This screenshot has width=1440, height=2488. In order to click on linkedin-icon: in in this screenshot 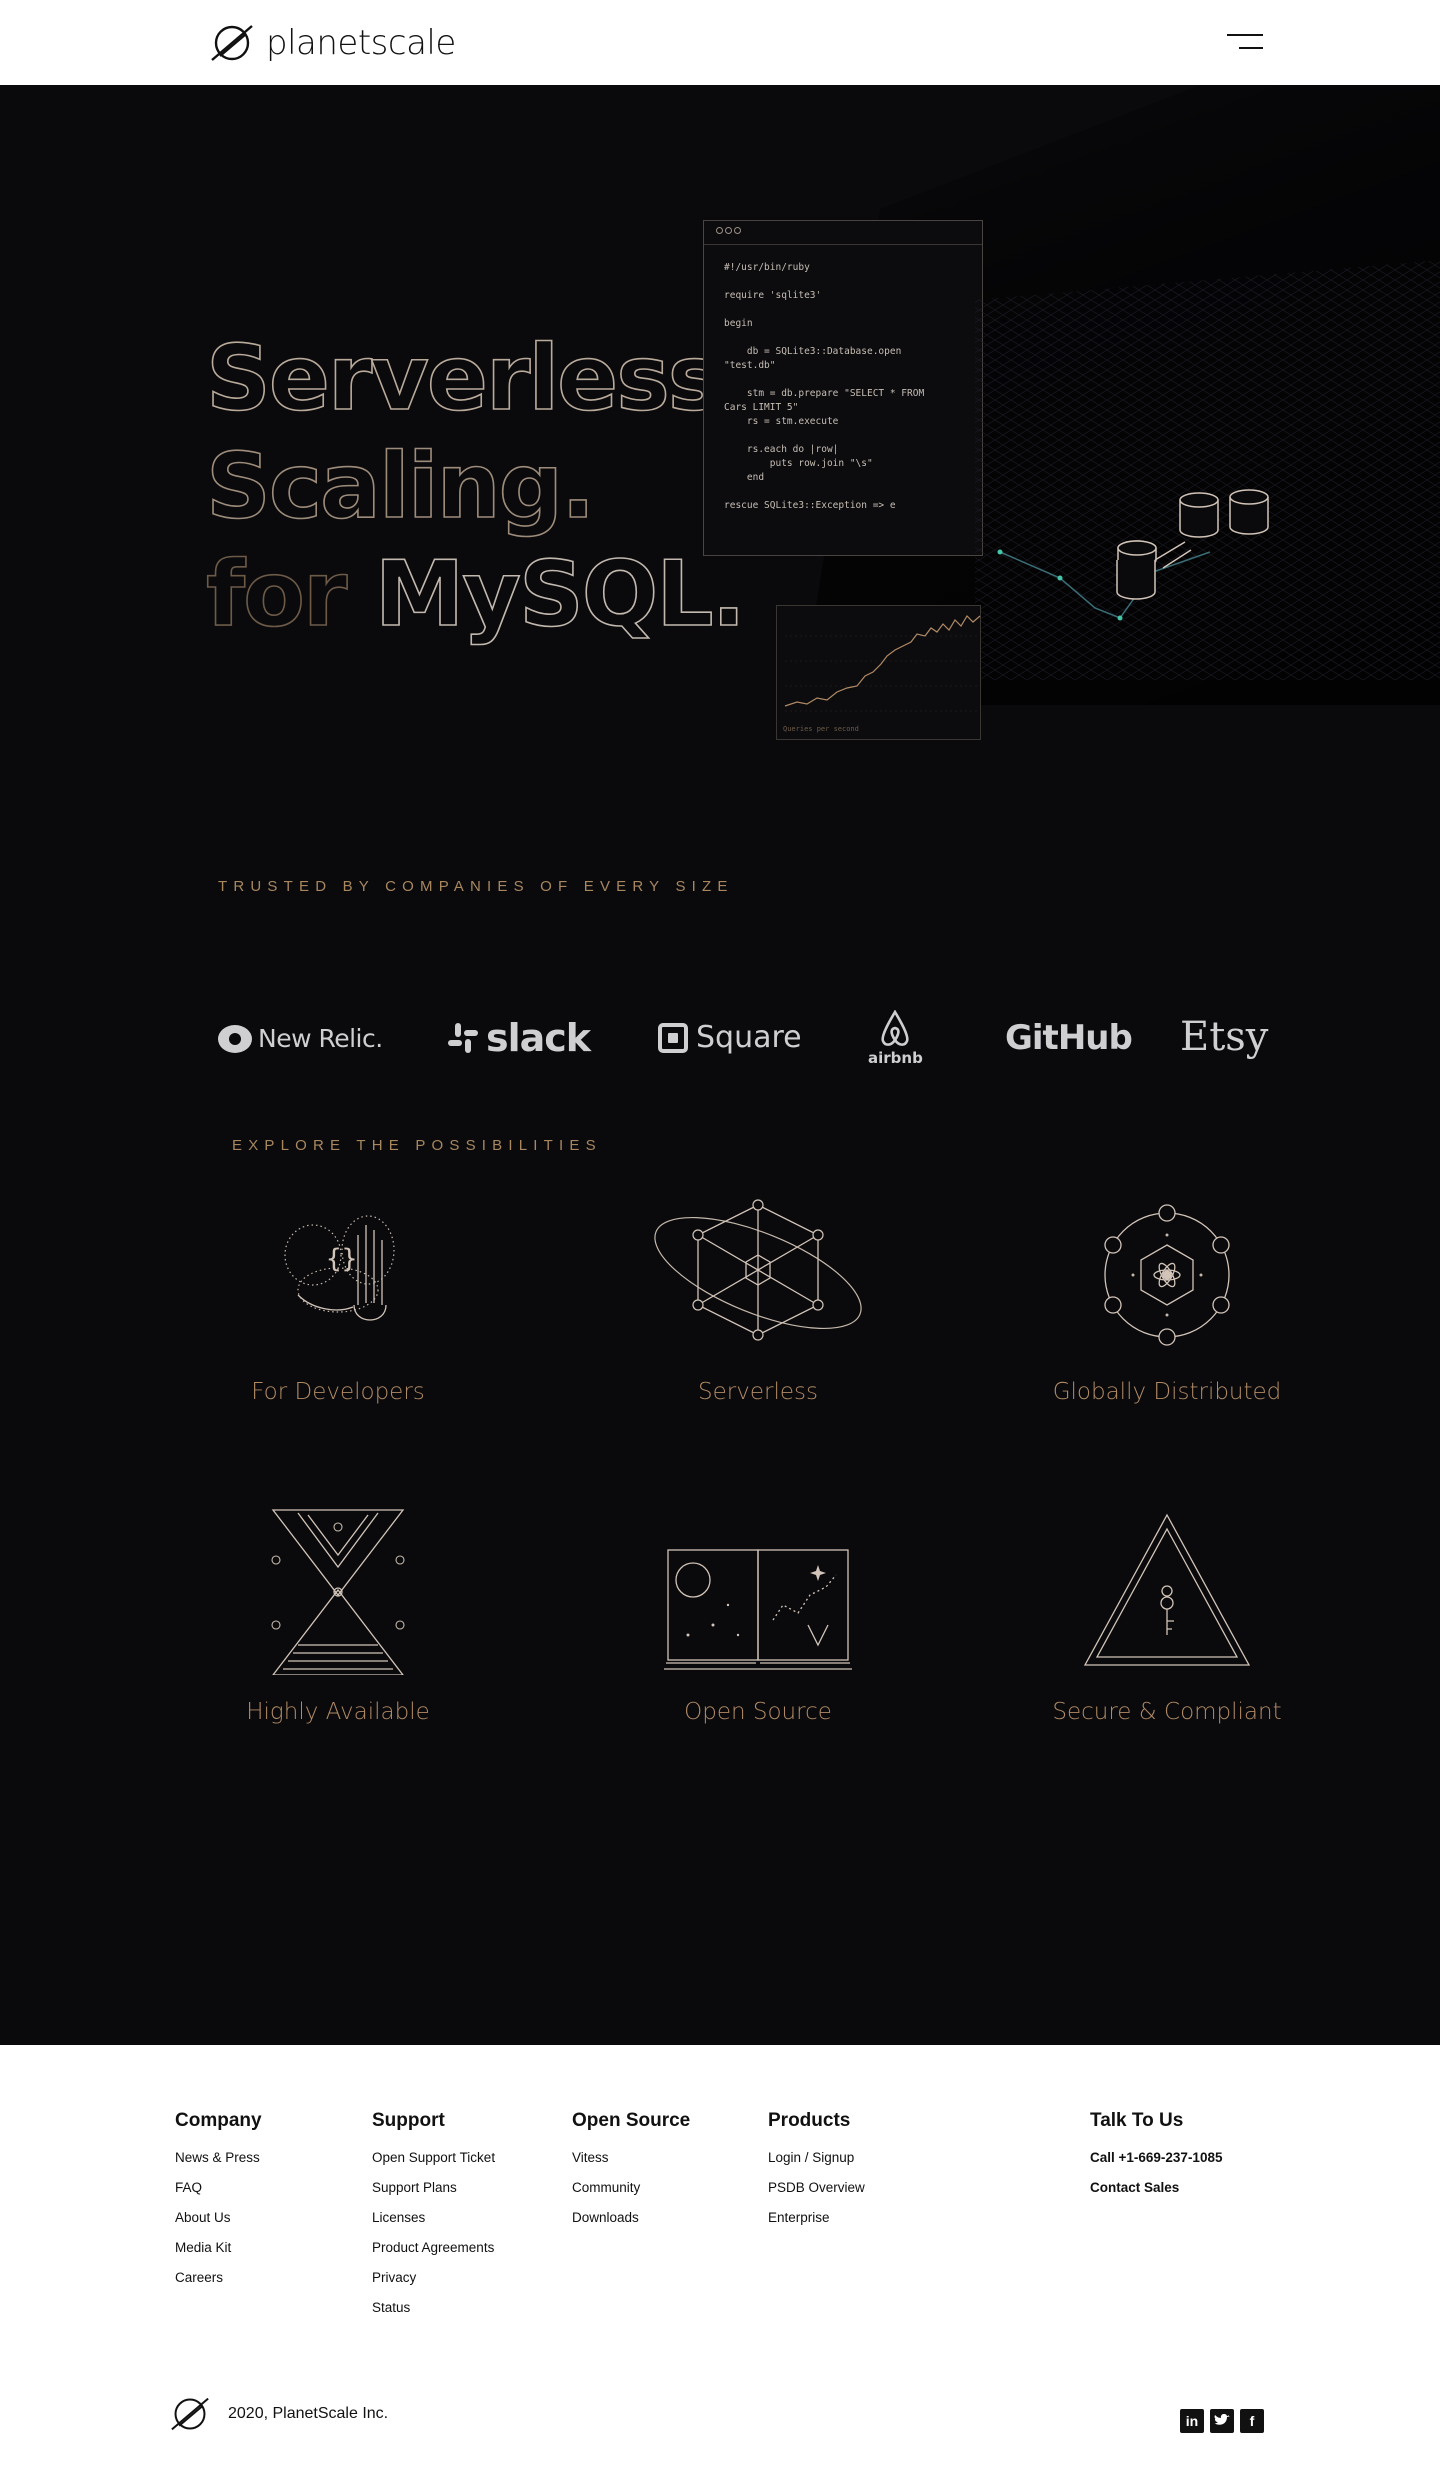, I will do `click(1192, 2421)`.